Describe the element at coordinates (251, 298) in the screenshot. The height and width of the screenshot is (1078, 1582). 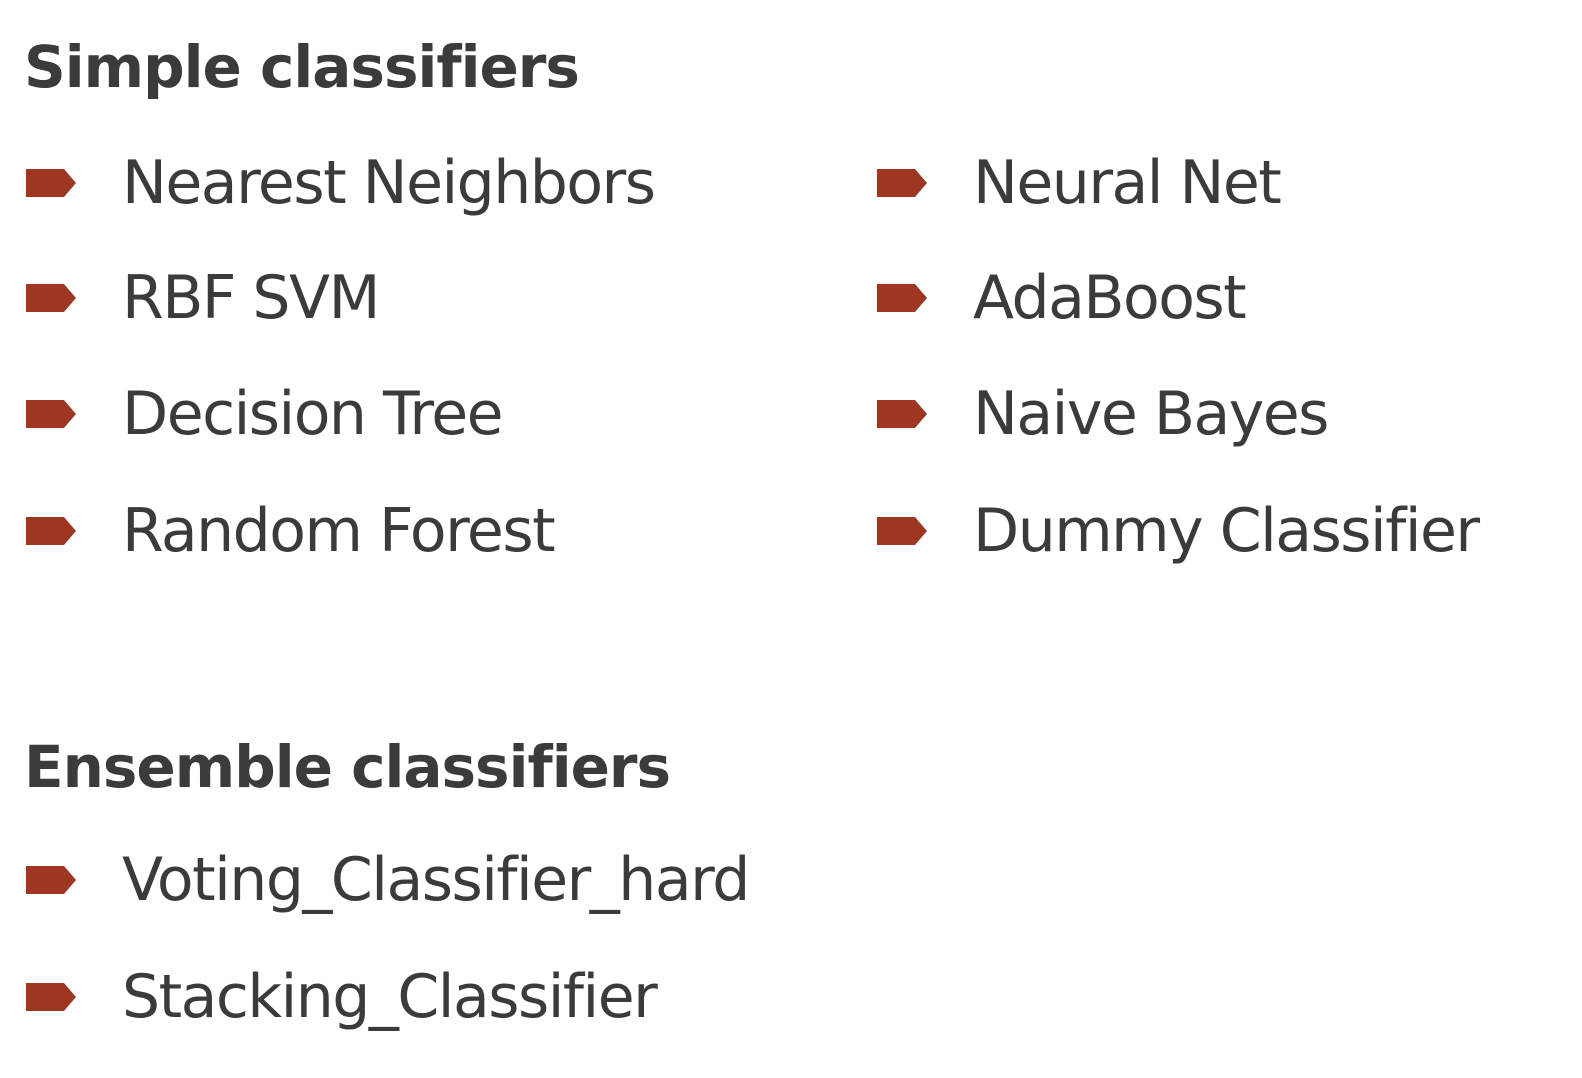
I see `list-item-label: RBF SVM` at that location.